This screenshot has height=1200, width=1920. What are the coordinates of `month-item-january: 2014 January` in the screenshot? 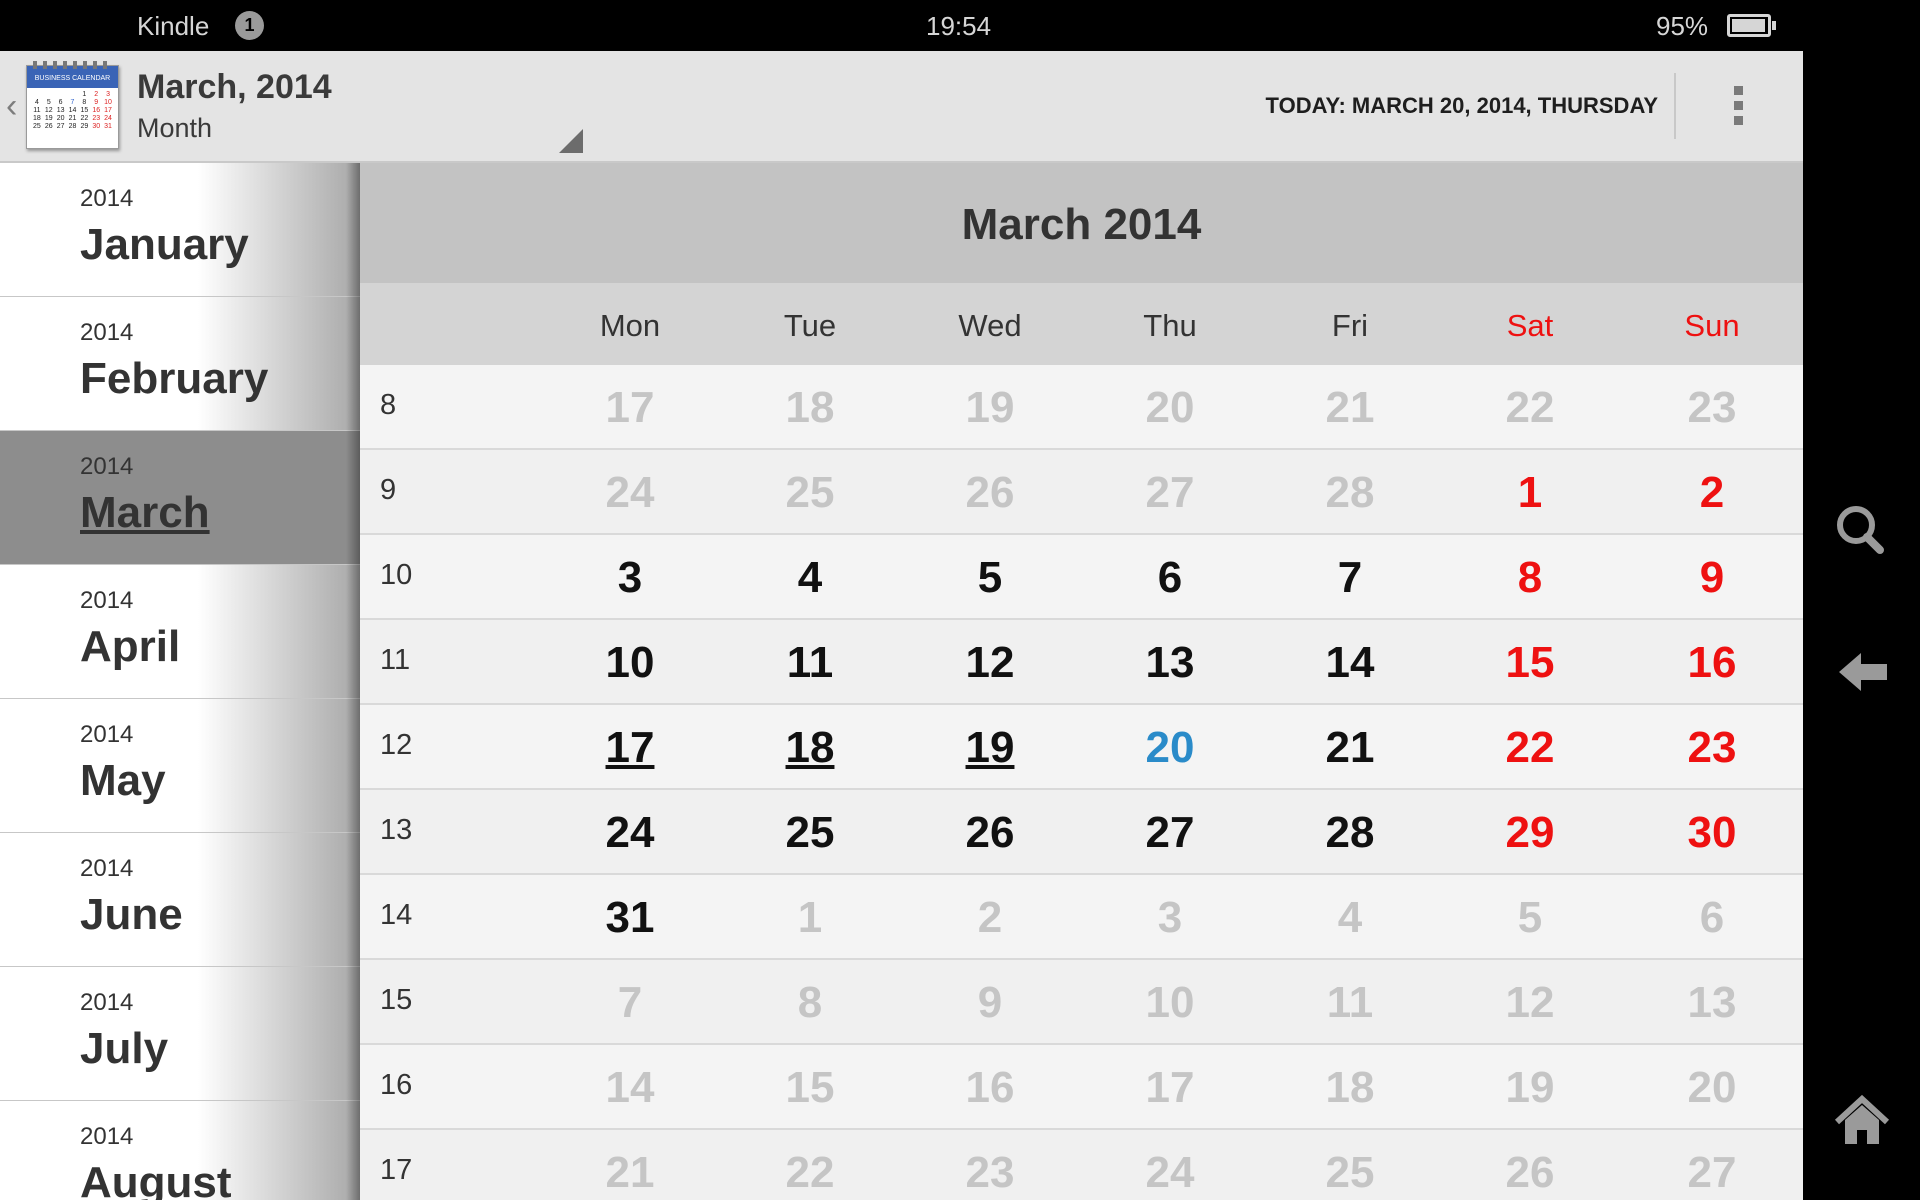 It's located at (180, 230).